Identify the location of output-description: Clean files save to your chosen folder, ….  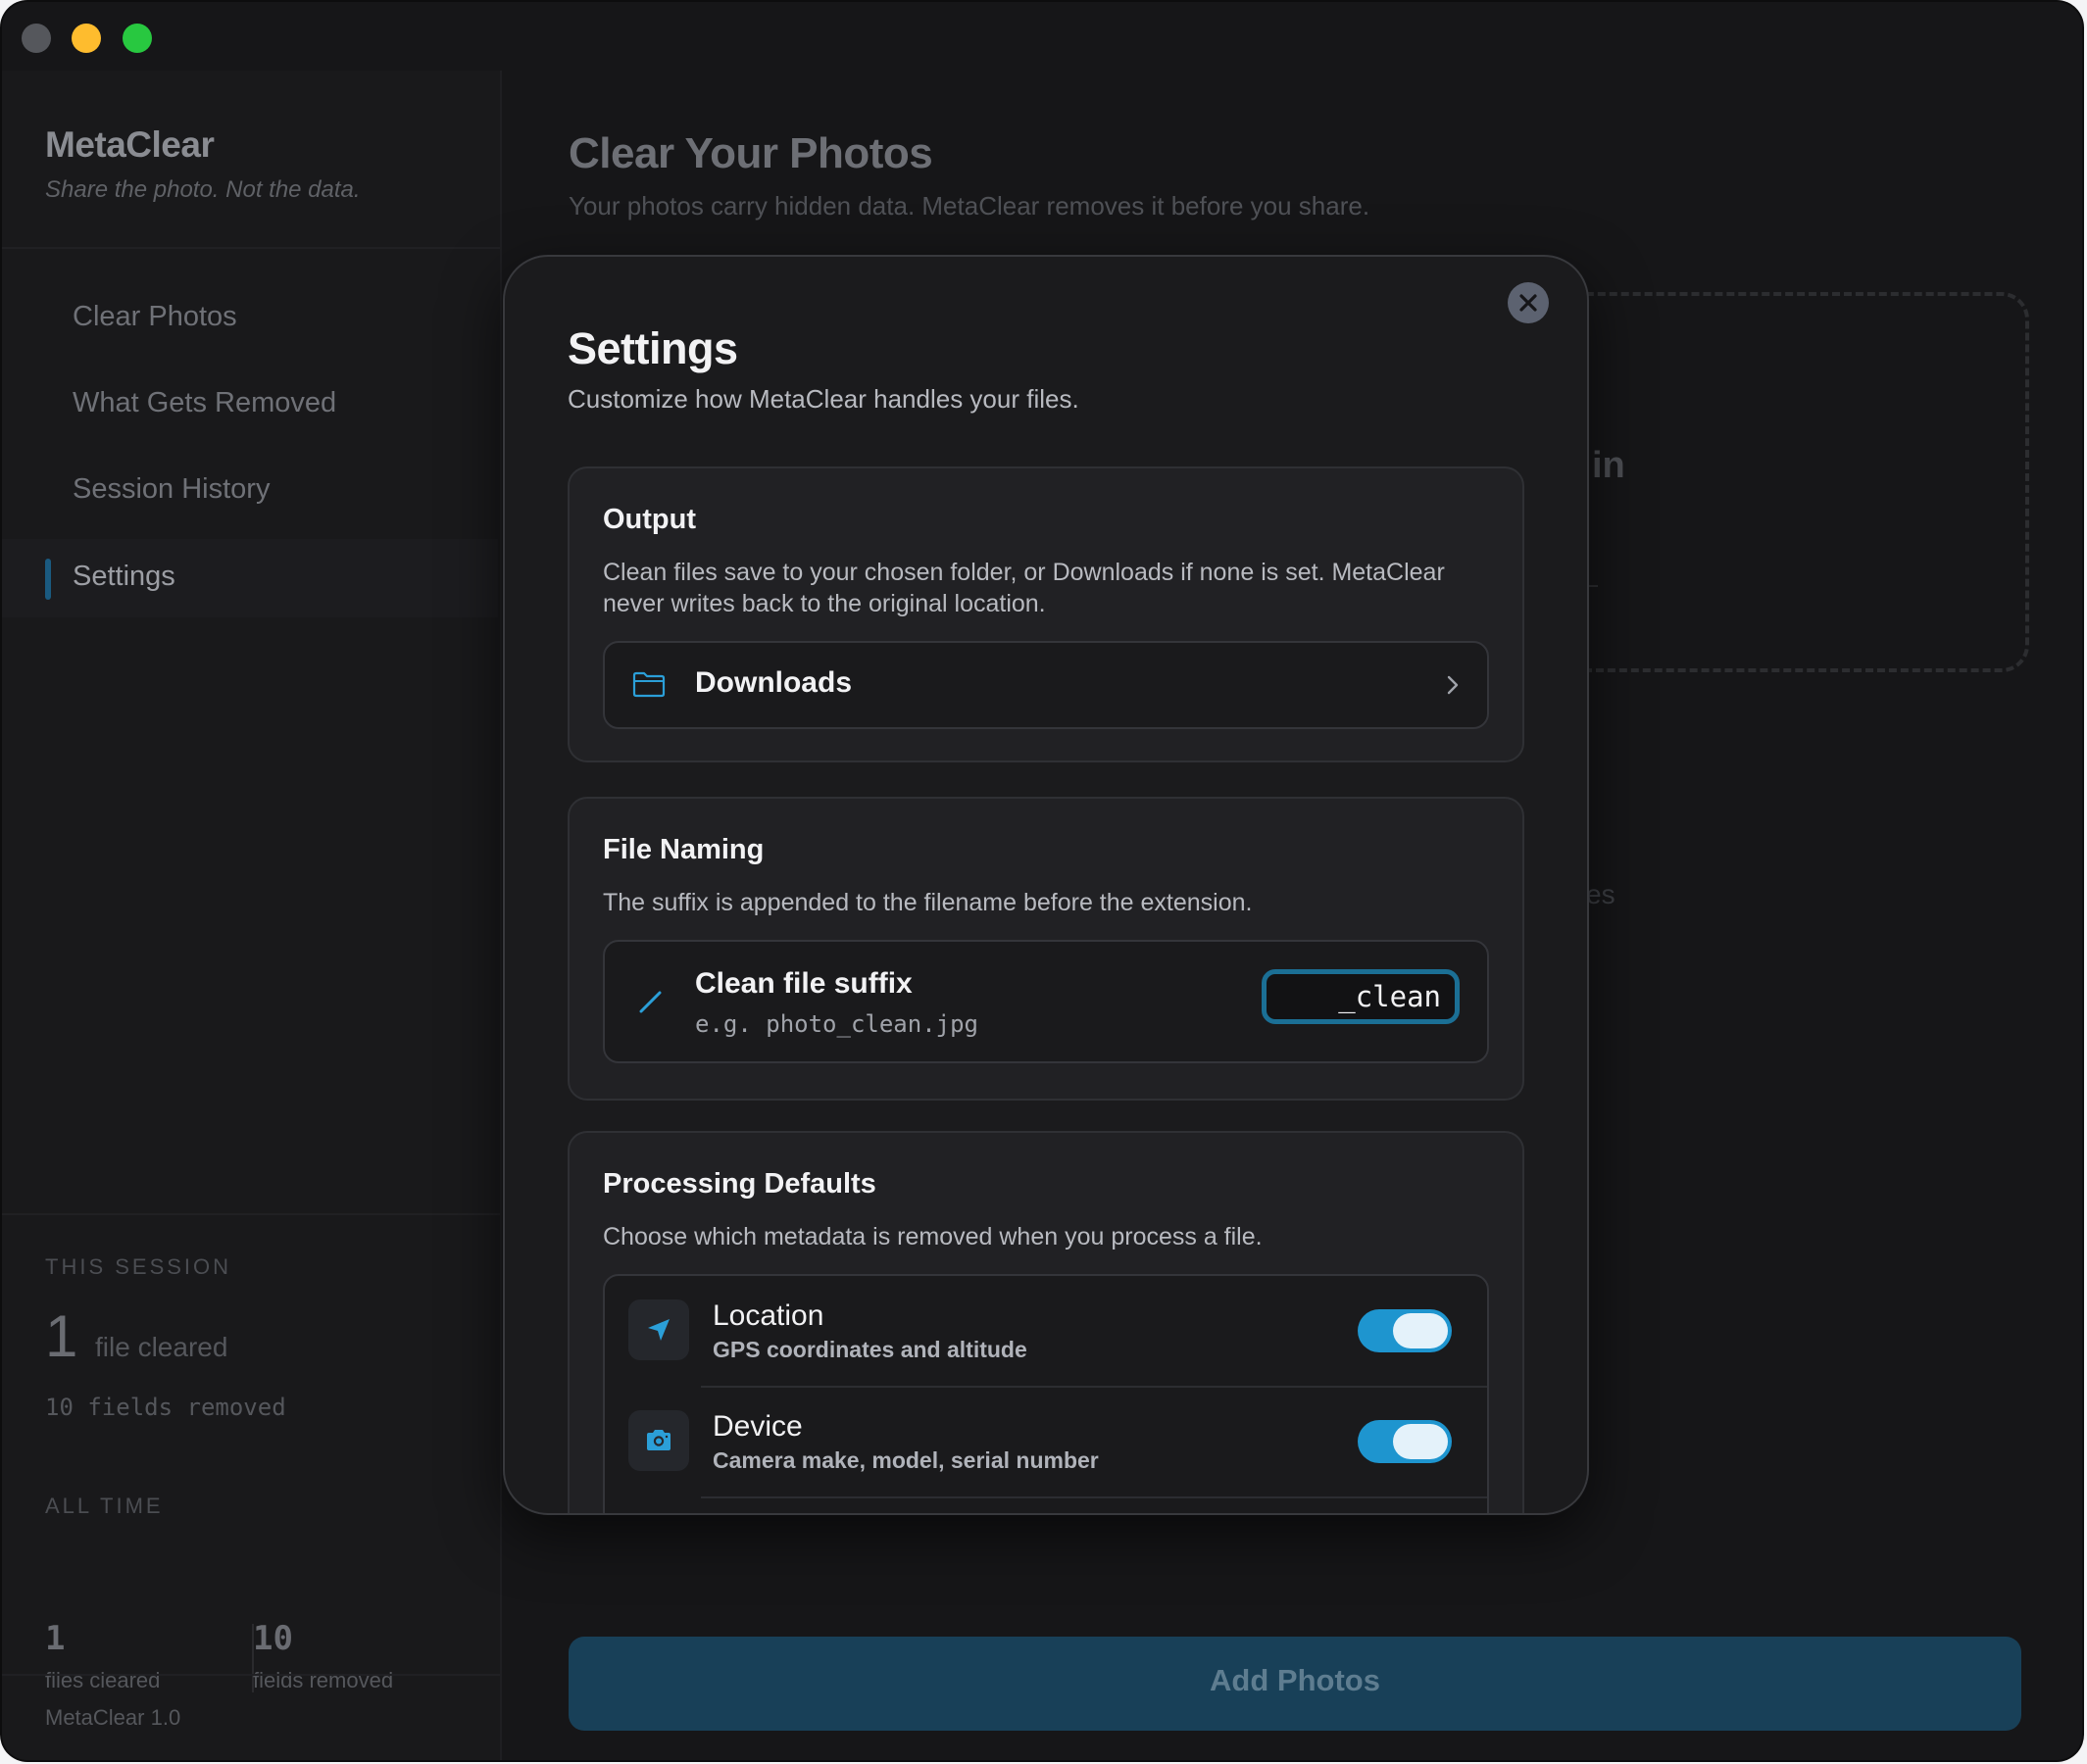
(1024, 588).